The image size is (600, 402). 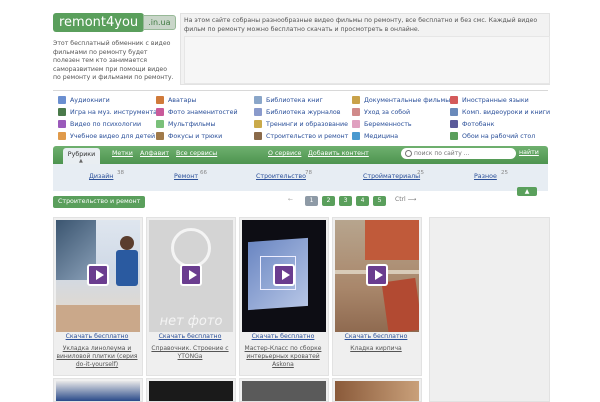 I want to click on cartoon-icon, so click(x=160, y=124).